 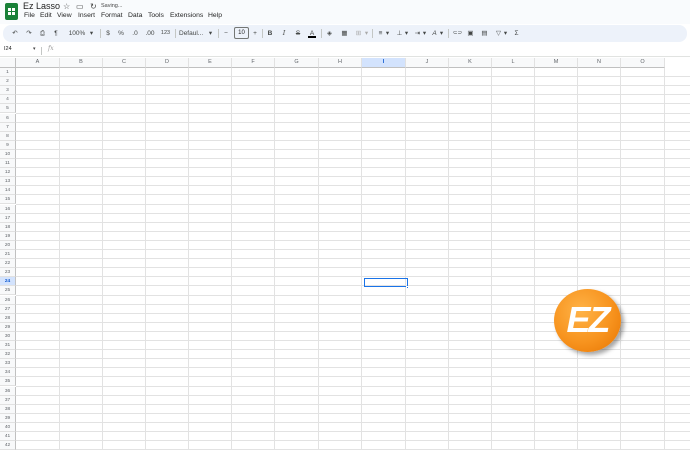 What do you see at coordinates (77, 33) in the screenshot?
I see `zoom-select: 100%` at bounding box center [77, 33].